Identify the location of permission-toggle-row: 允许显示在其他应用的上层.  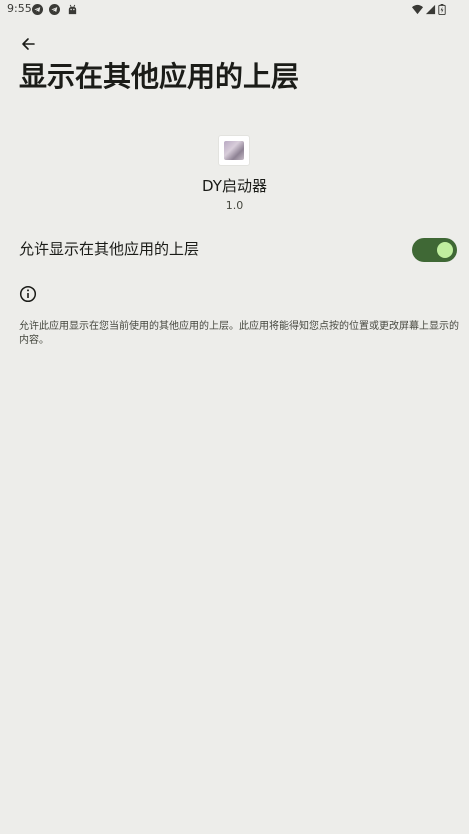
(234, 249).